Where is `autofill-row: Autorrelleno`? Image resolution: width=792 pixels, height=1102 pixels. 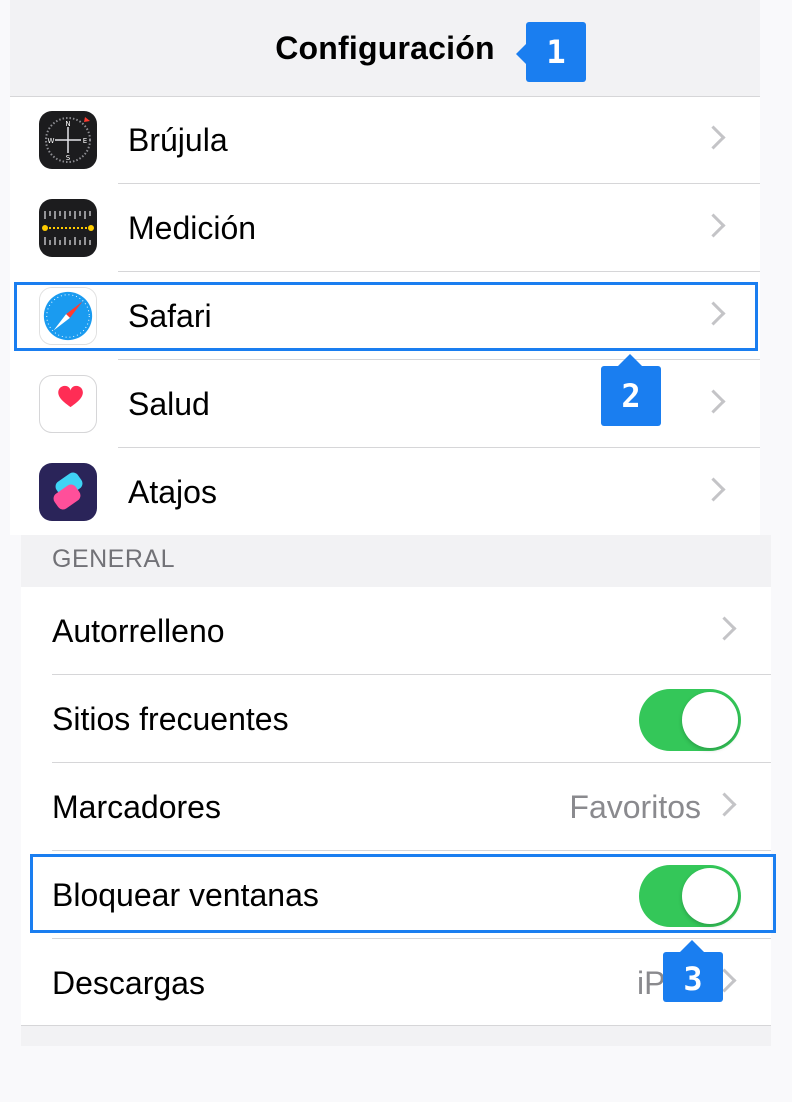 autofill-row: Autorrelleno is located at coordinates (396, 631).